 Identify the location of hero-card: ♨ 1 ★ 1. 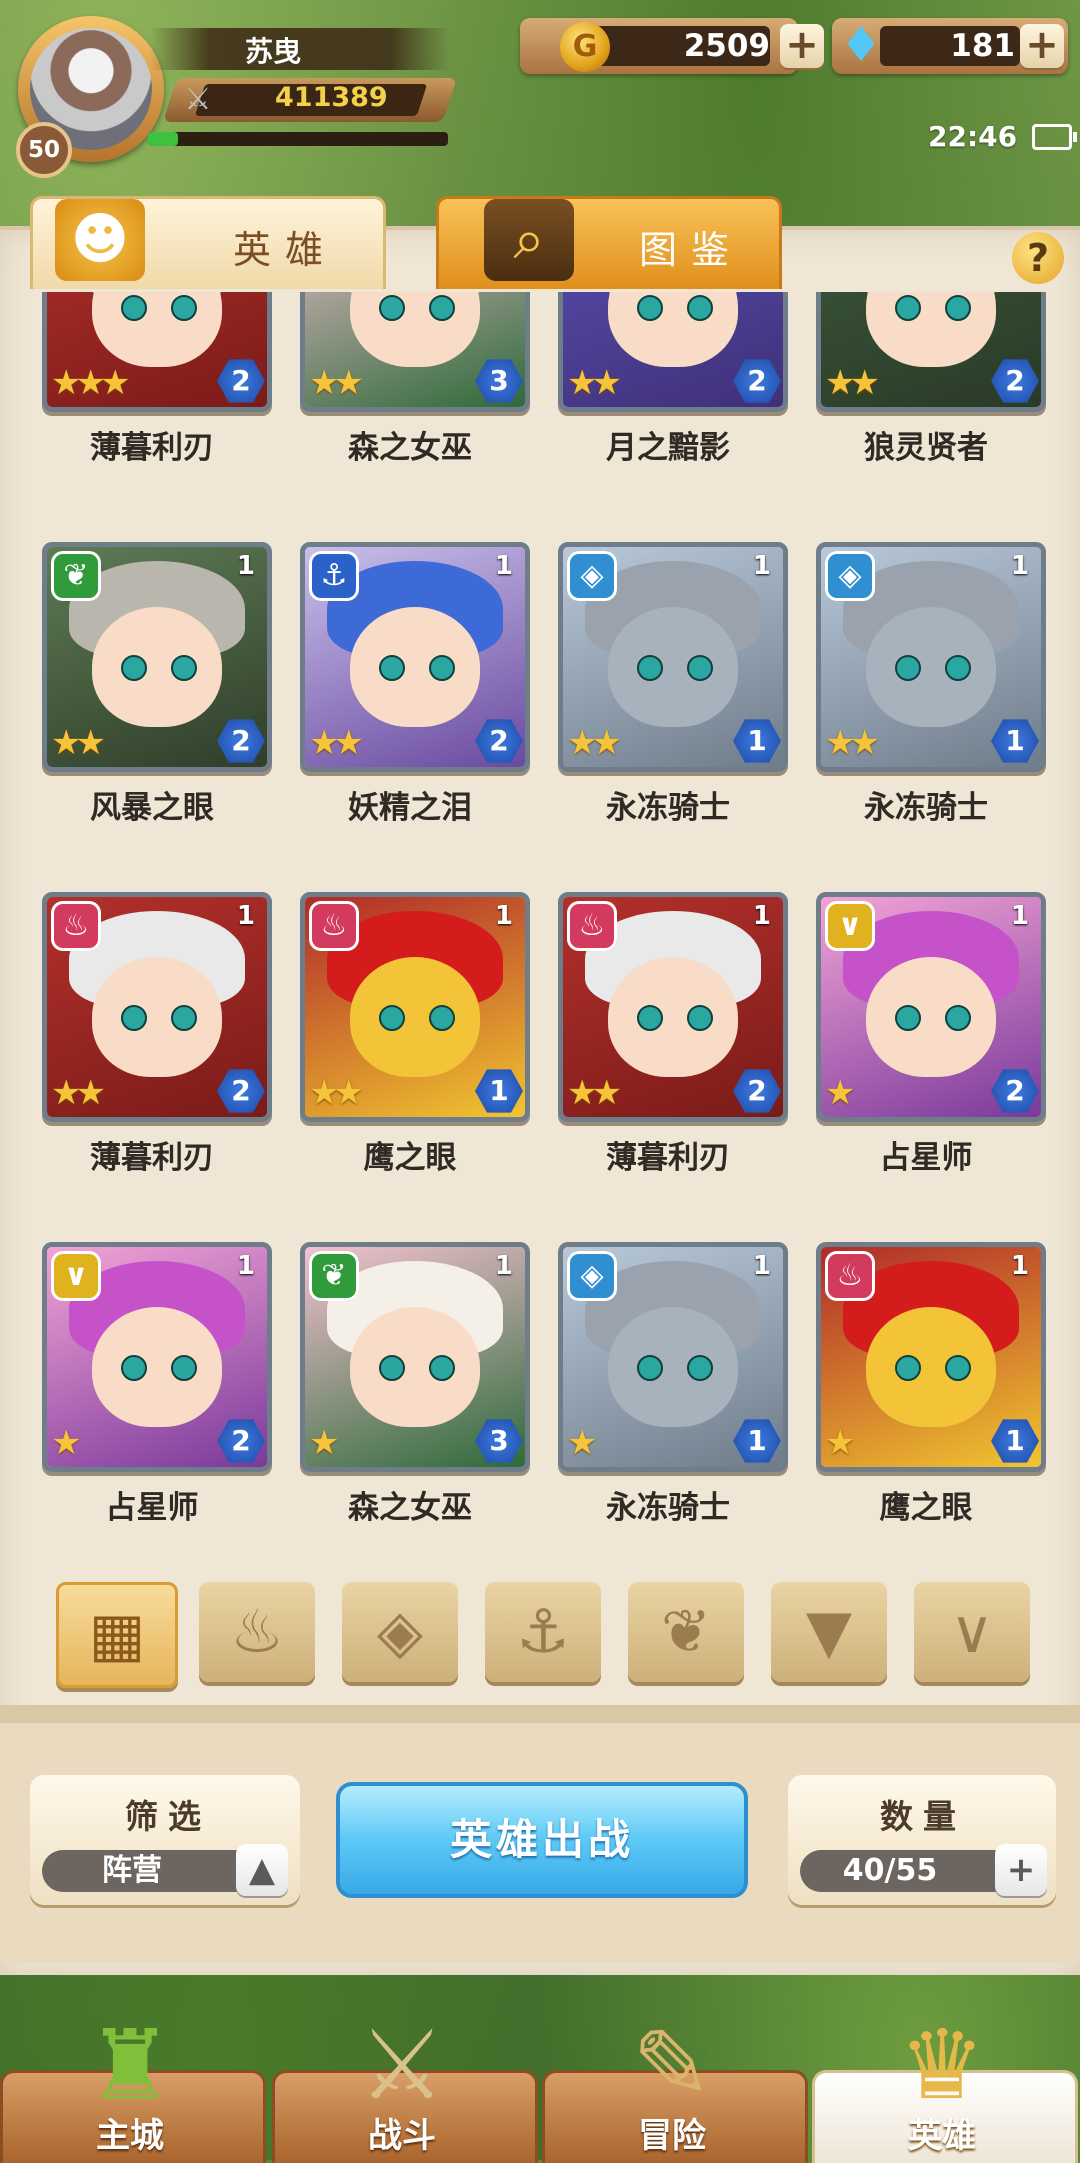
(931, 1357).